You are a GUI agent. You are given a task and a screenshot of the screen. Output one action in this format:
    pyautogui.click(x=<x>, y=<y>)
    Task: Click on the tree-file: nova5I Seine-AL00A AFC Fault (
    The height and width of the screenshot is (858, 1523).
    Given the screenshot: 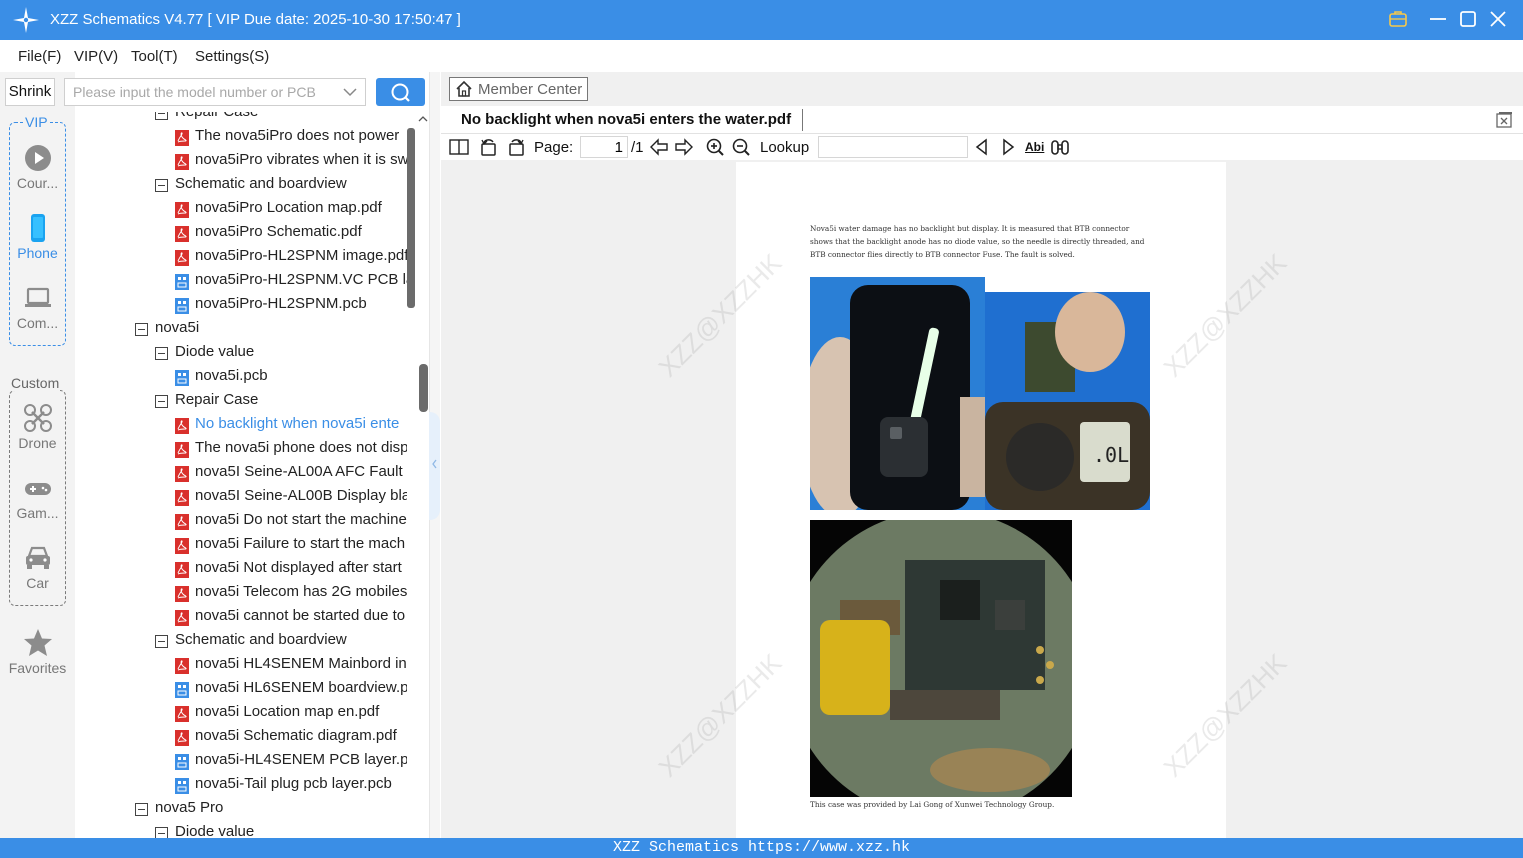 What is the action you would take?
    pyautogui.click(x=291, y=474)
    